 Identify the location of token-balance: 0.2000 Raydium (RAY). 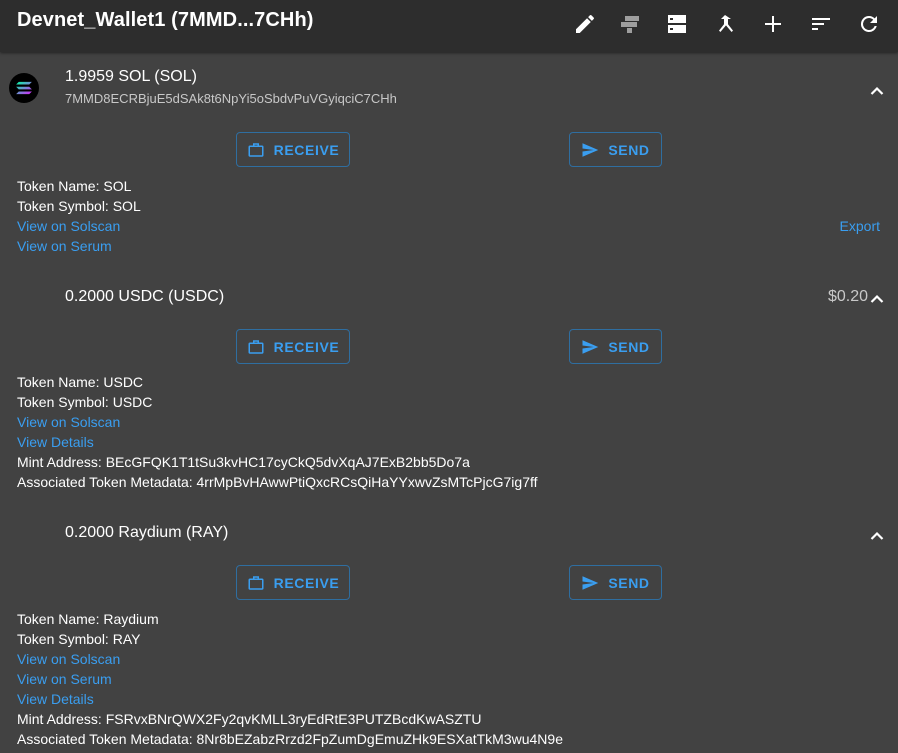
(147, 532).